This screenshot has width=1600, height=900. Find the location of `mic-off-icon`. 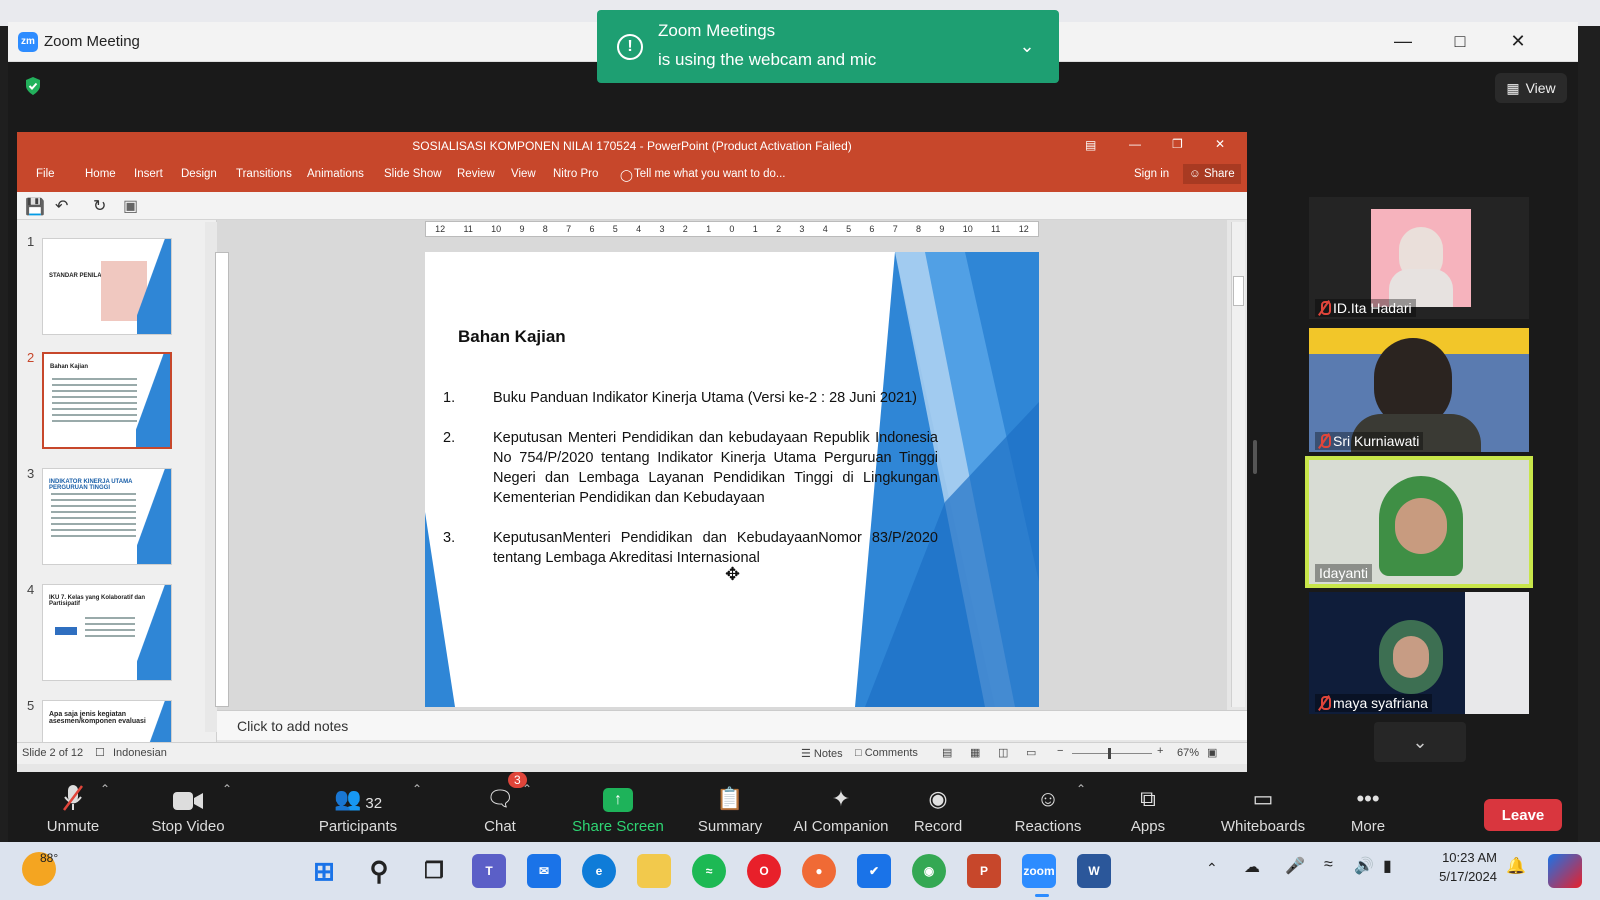

mic-off-icon is located at coordinates (1325, 308).